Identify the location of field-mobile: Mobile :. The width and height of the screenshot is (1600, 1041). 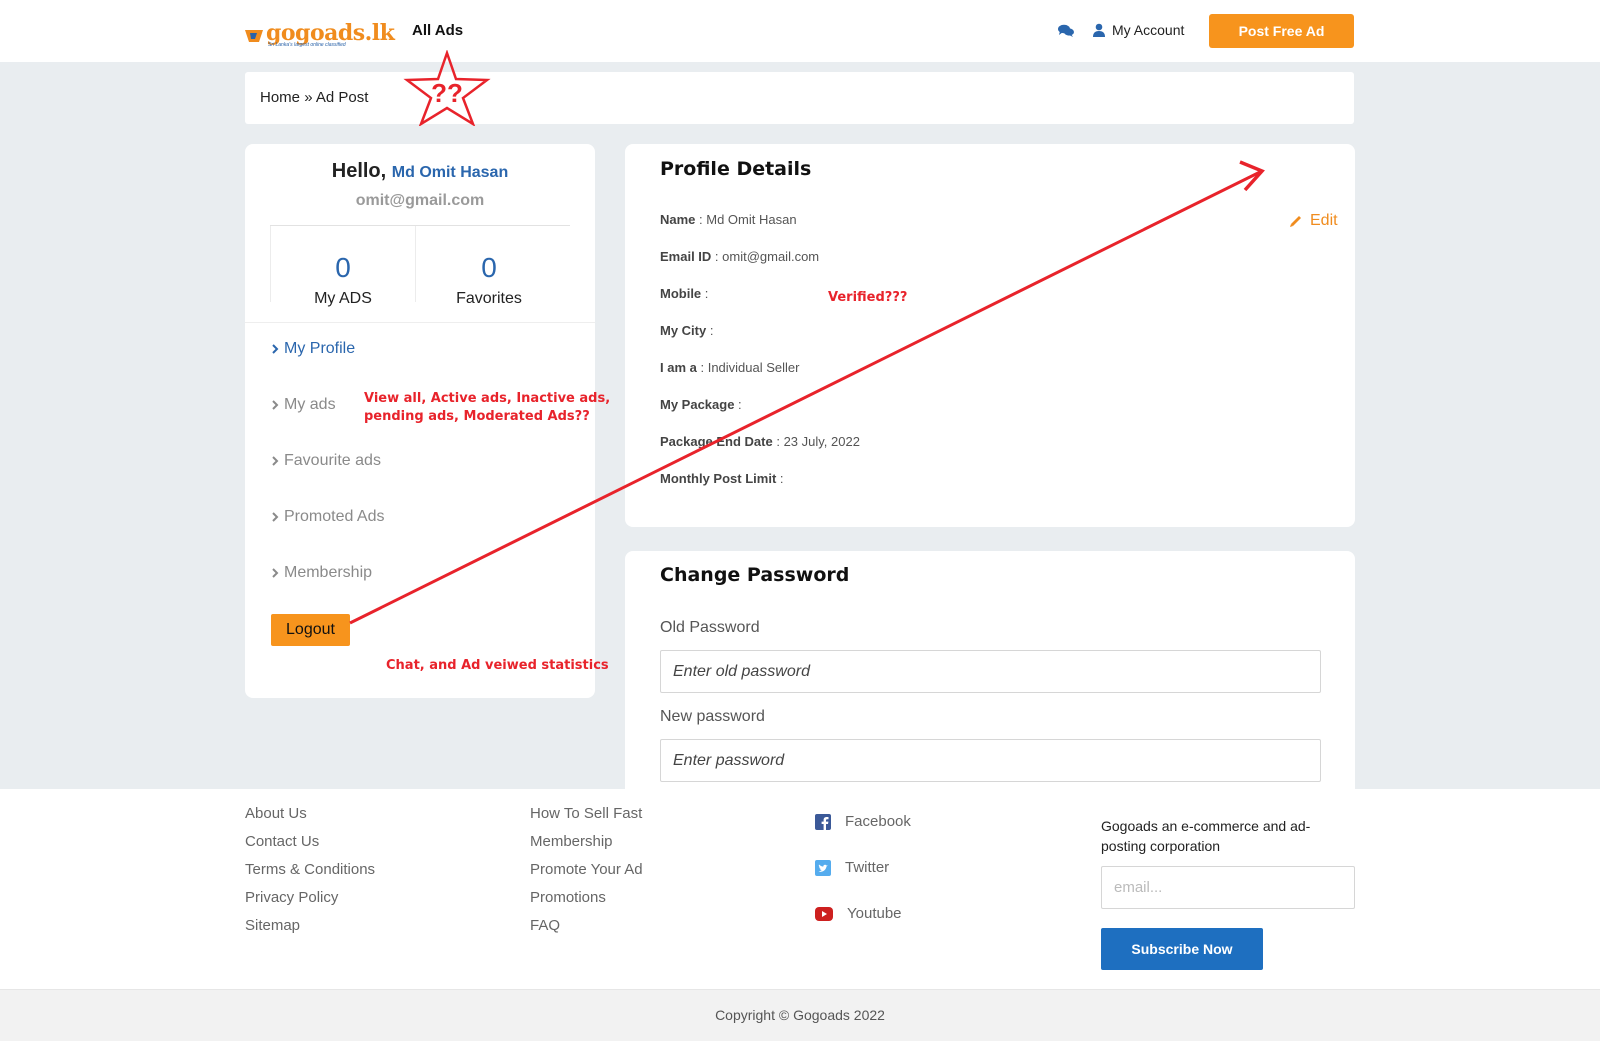
(684, 293).